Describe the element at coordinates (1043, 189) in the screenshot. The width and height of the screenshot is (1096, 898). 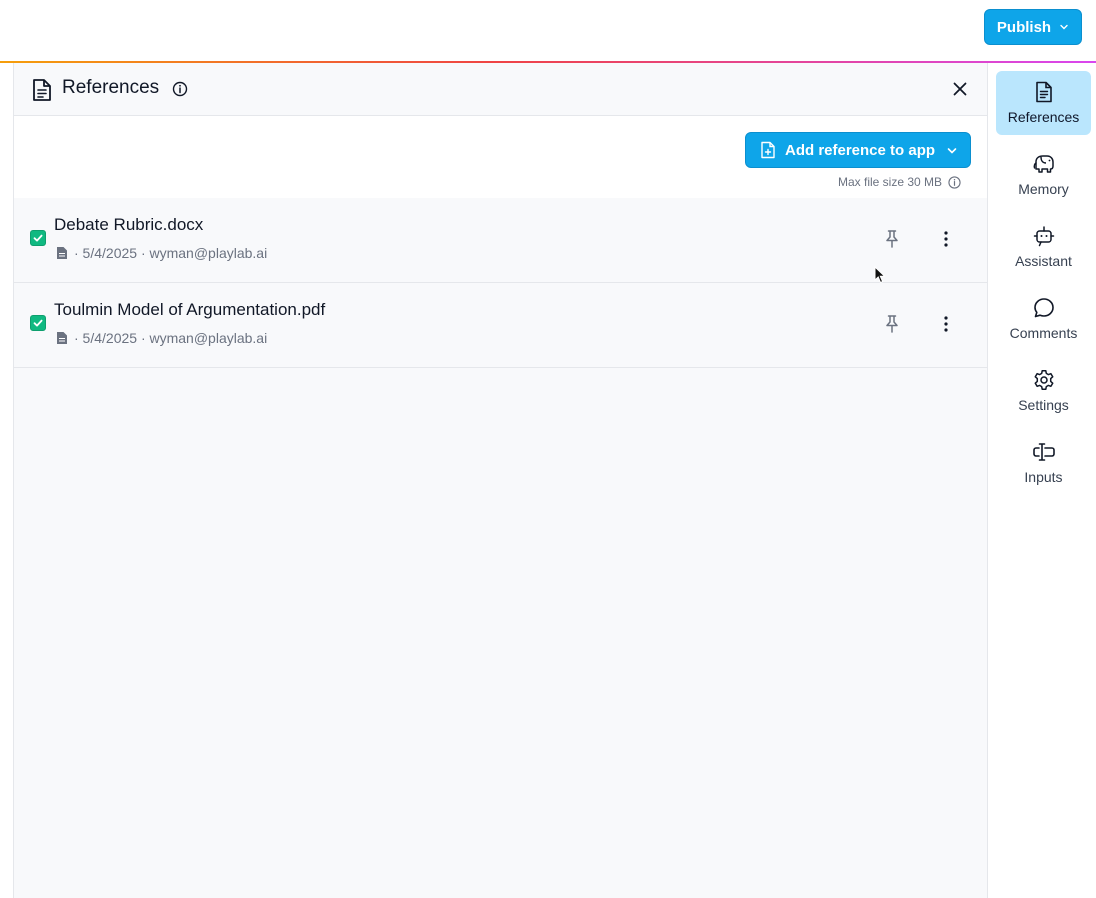
I see `sidebar-item-label: Memory` at that location.